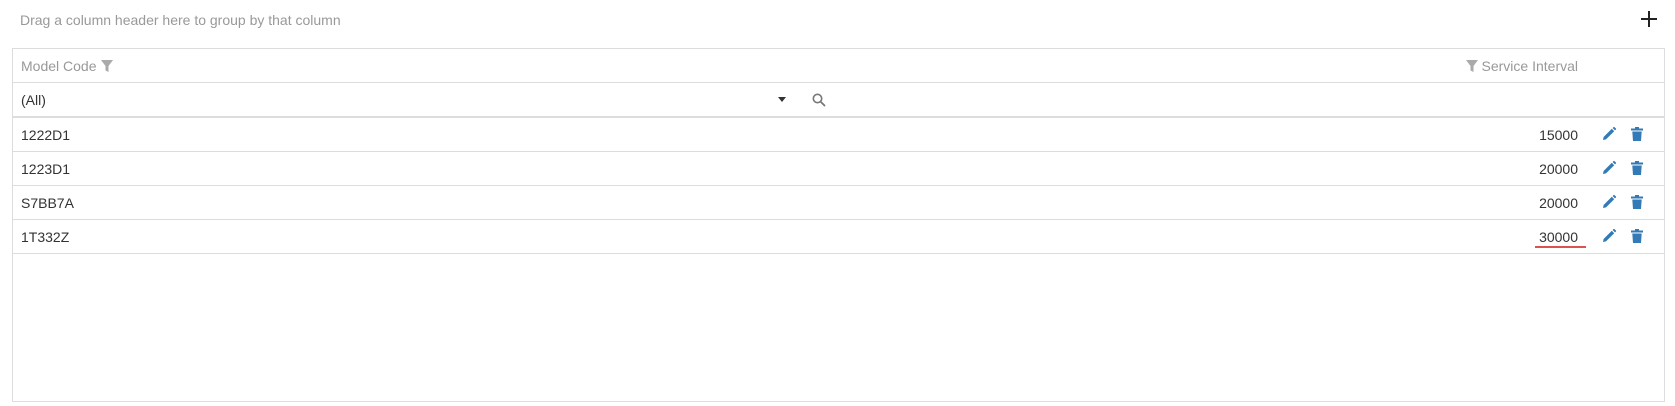 This screenshot has height=406, width=1675. I want to click on column-header-service-interval: Service Interval, so click(1521, 66).